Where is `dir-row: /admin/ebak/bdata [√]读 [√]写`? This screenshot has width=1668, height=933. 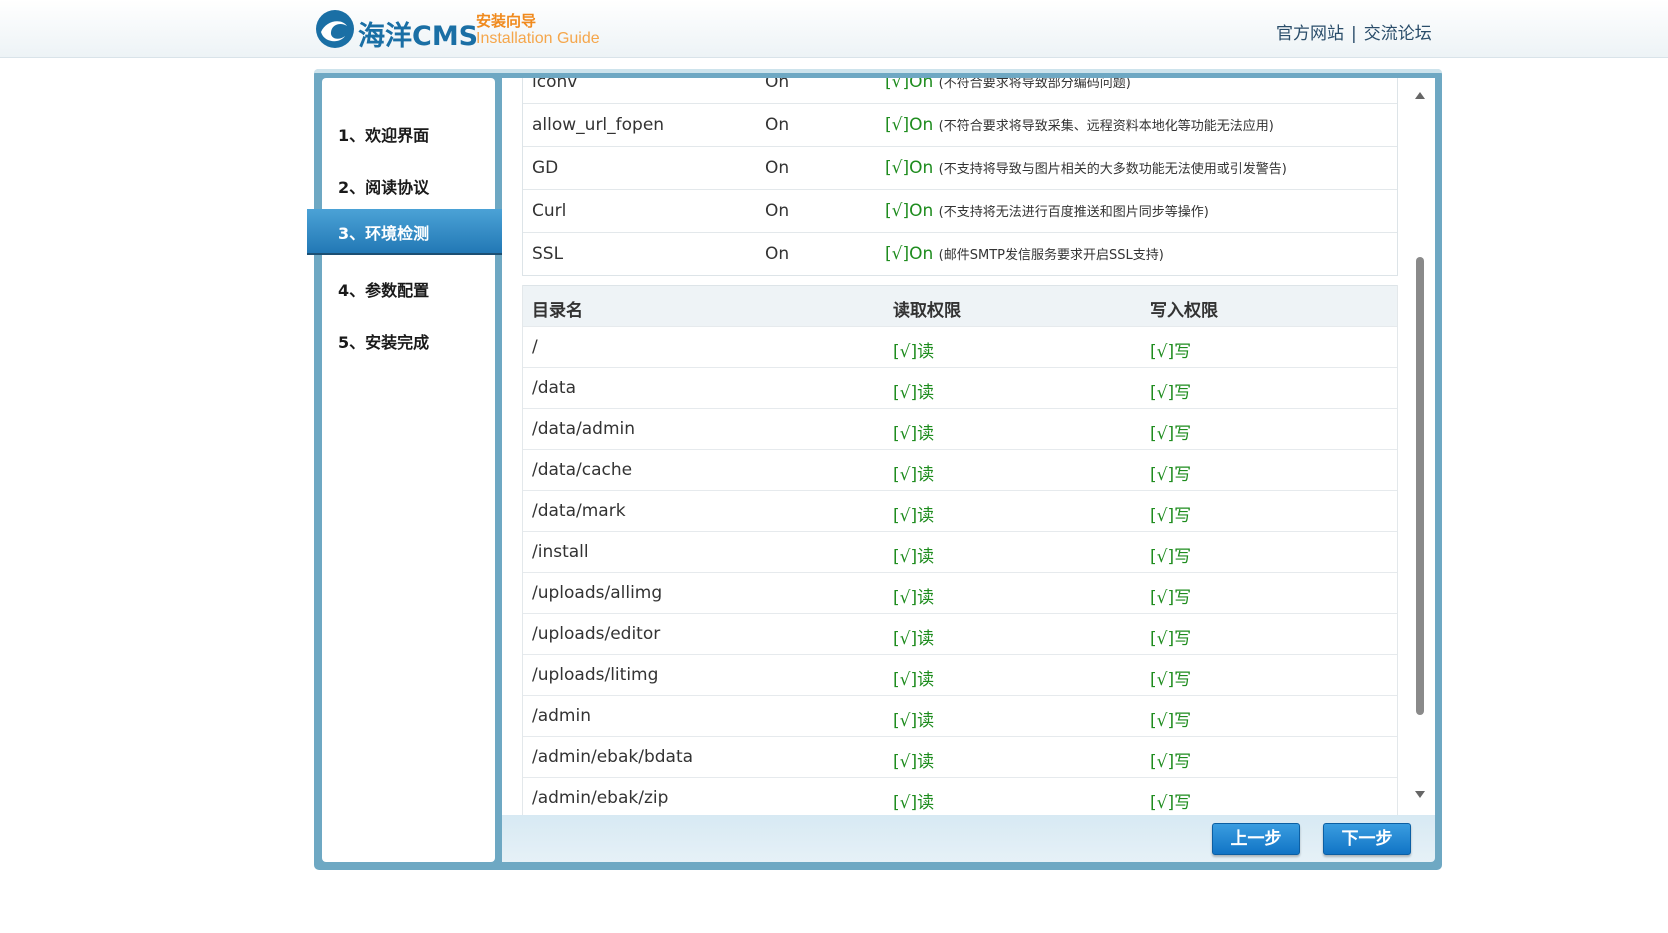 dir-row: /admin/ebak/bdata [√]读 [√]写 is located at coordinates (960, 756).